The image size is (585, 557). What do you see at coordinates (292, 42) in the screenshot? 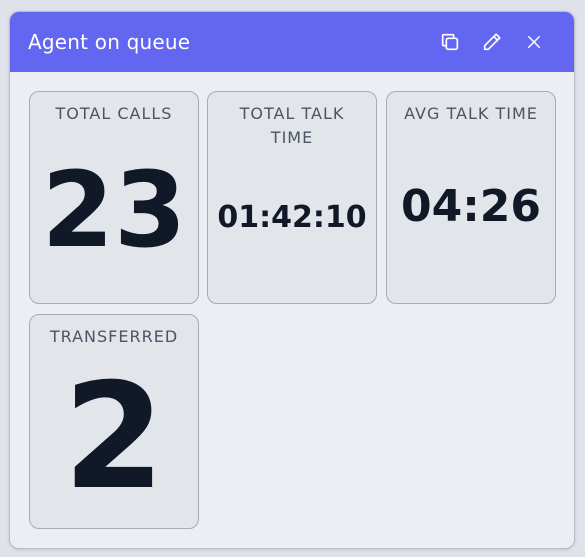
I see `widget-header: Agent on queue` at bounding box center [292, 42].